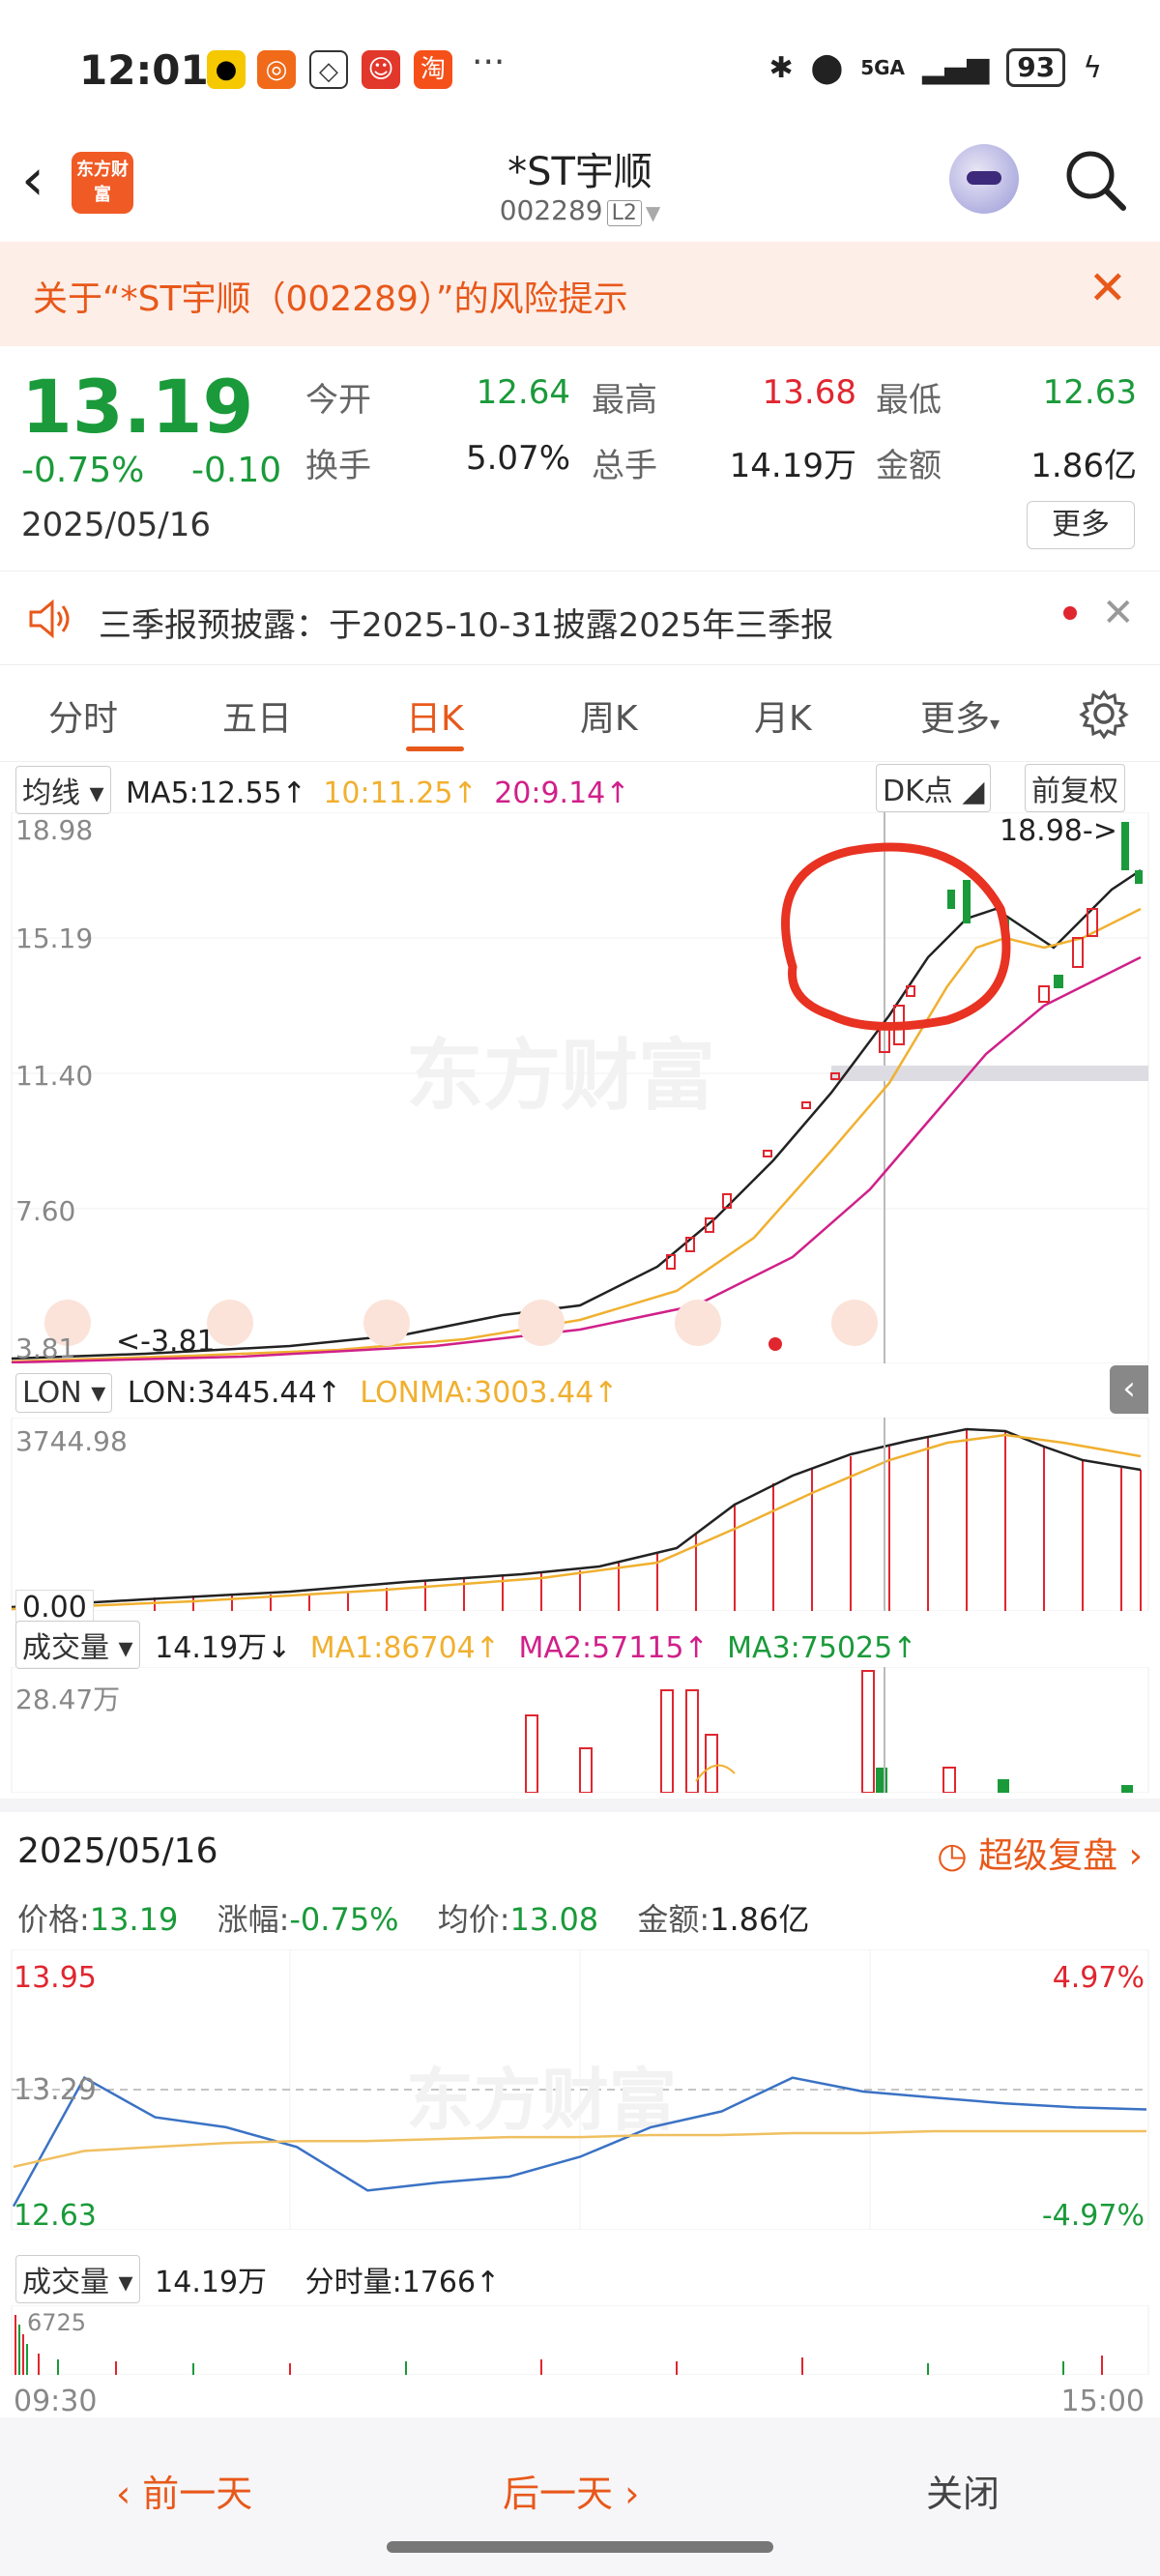  Describe the element at coordinates (963, 2490) in the screenshot. I see `close-button: 关闭` at that location.